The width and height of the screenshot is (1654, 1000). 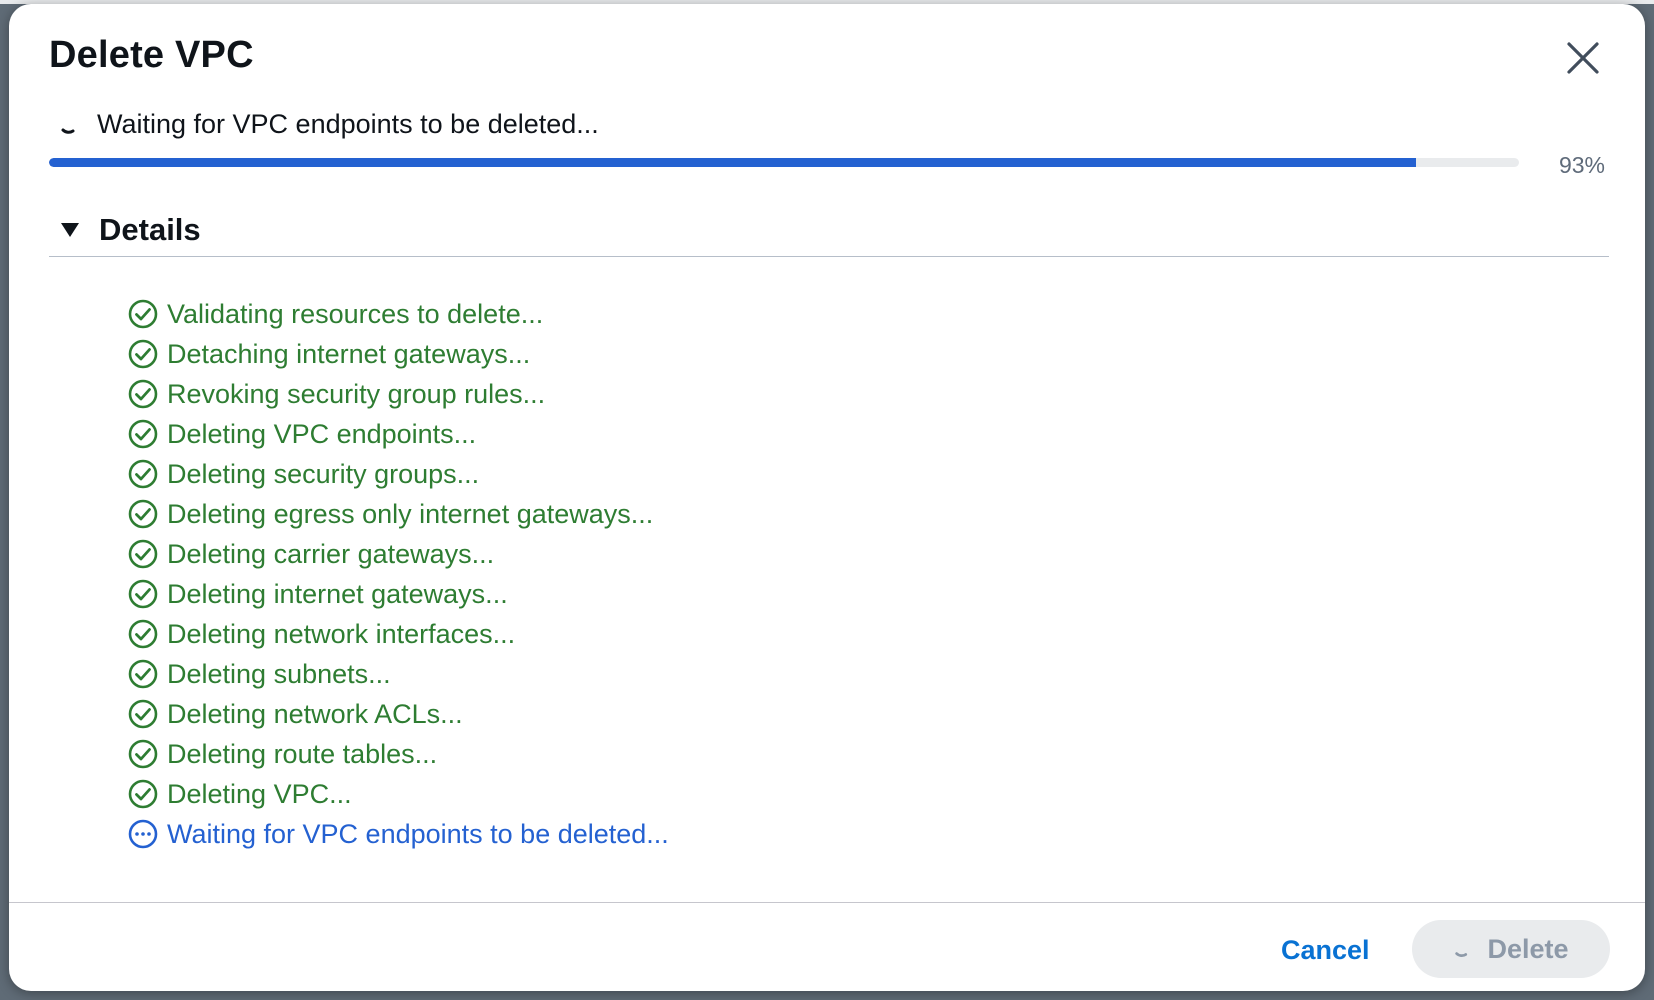 I want to click on delete-button: Delete, so click(x=1511, y=949).